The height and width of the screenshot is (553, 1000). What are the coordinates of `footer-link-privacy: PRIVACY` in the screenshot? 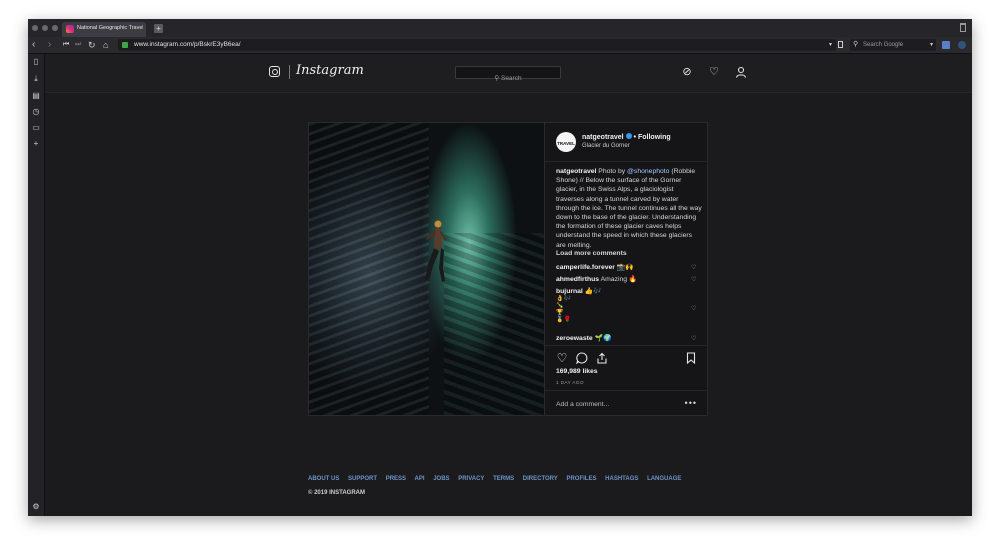 It's located at (471, 479).